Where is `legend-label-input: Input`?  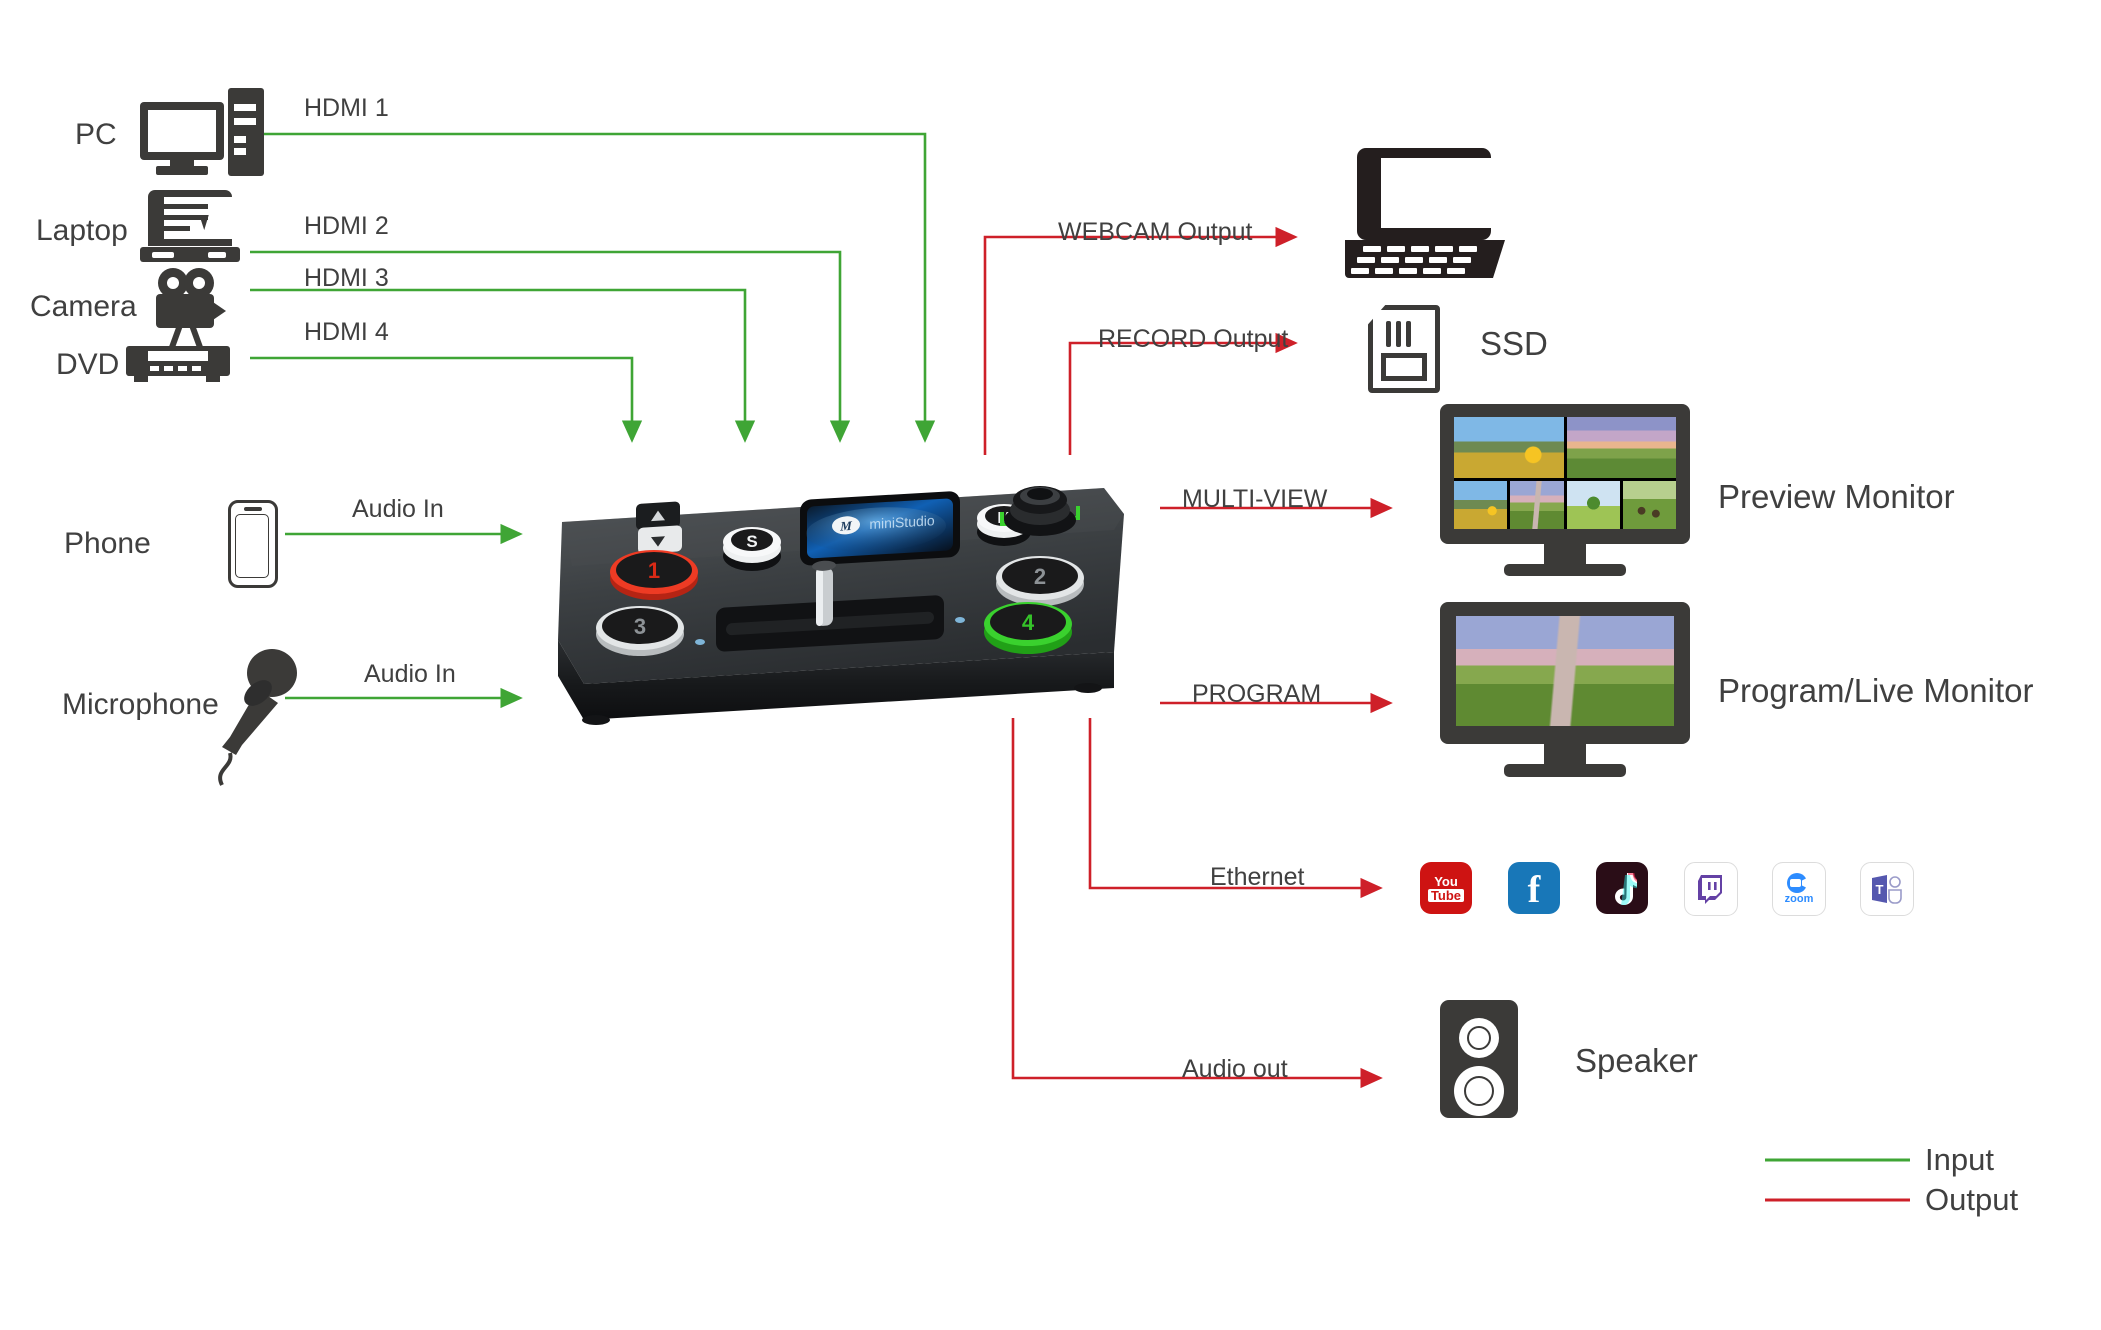
legend-label-input: Input is located at coordinates (1959, 1159).